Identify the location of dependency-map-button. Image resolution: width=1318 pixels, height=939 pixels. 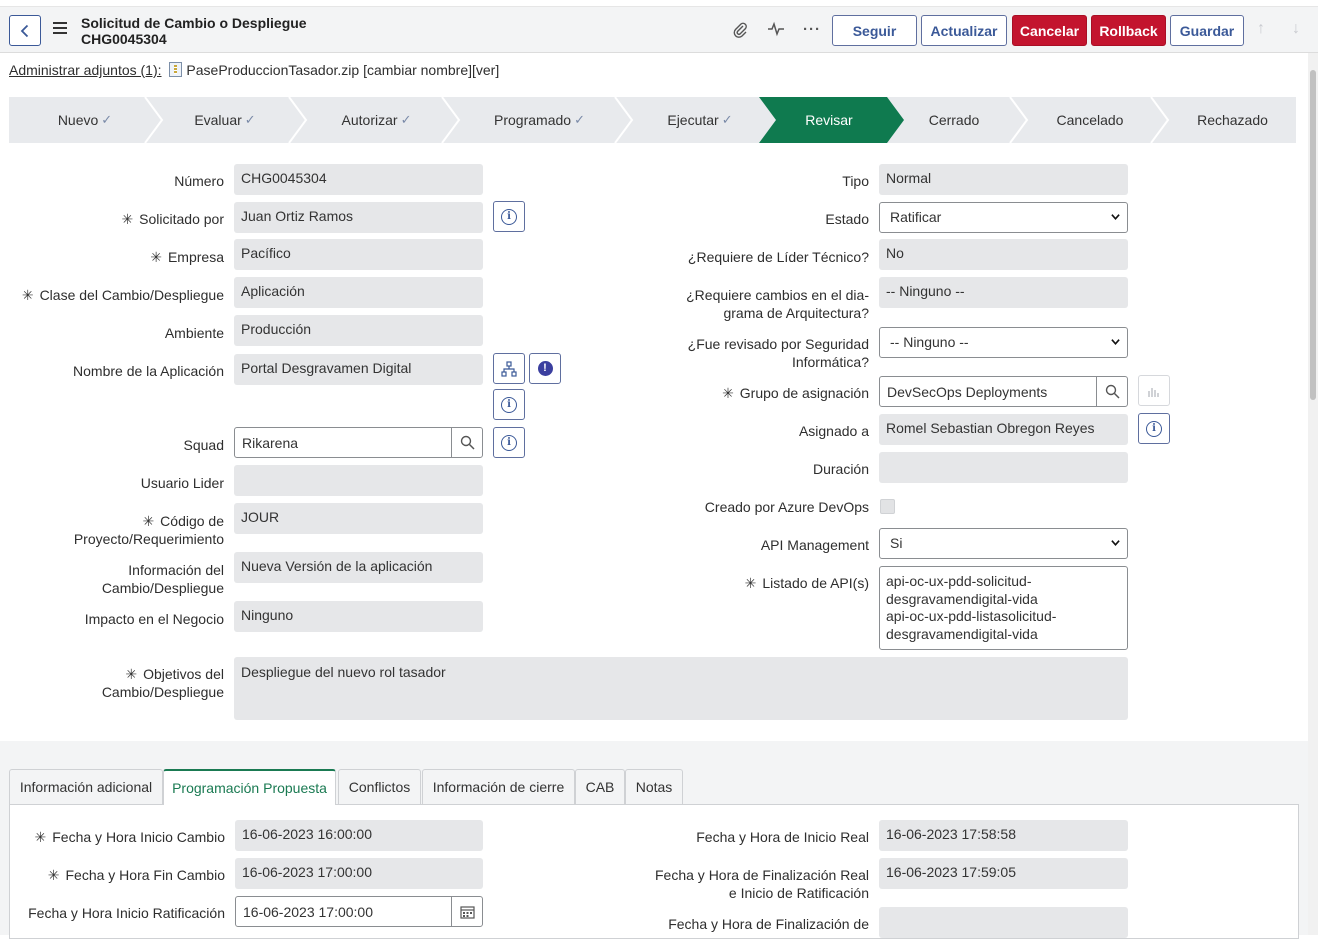
(509, 368).